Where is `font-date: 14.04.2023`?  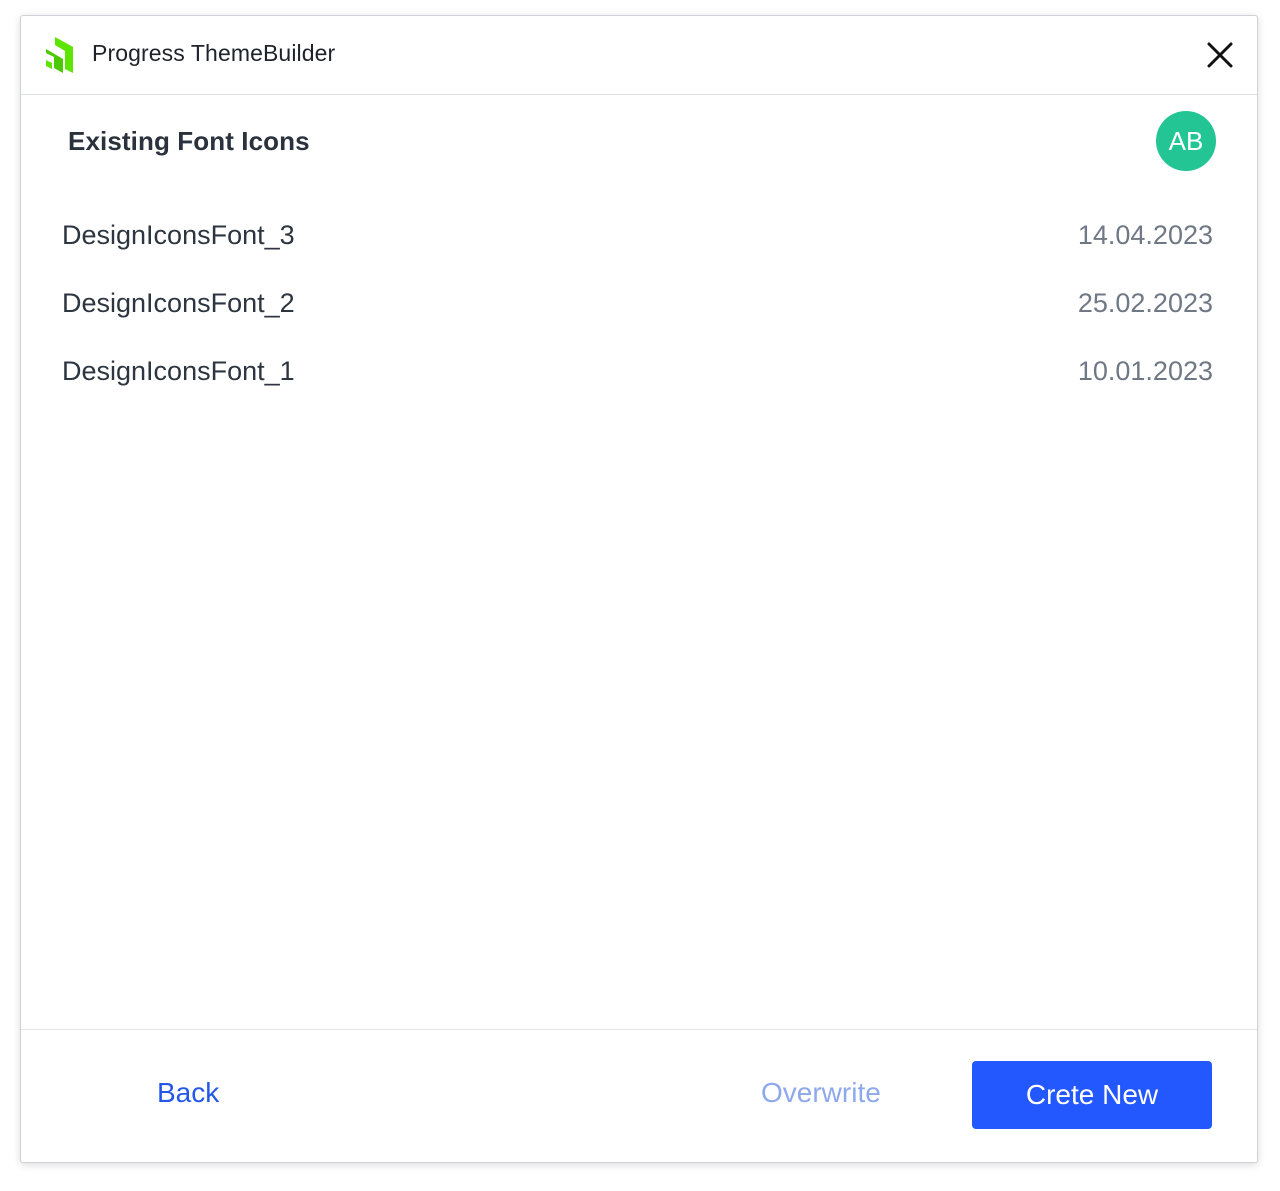 font-date: 14.04.2023 is located at coordinates (1145, 235).